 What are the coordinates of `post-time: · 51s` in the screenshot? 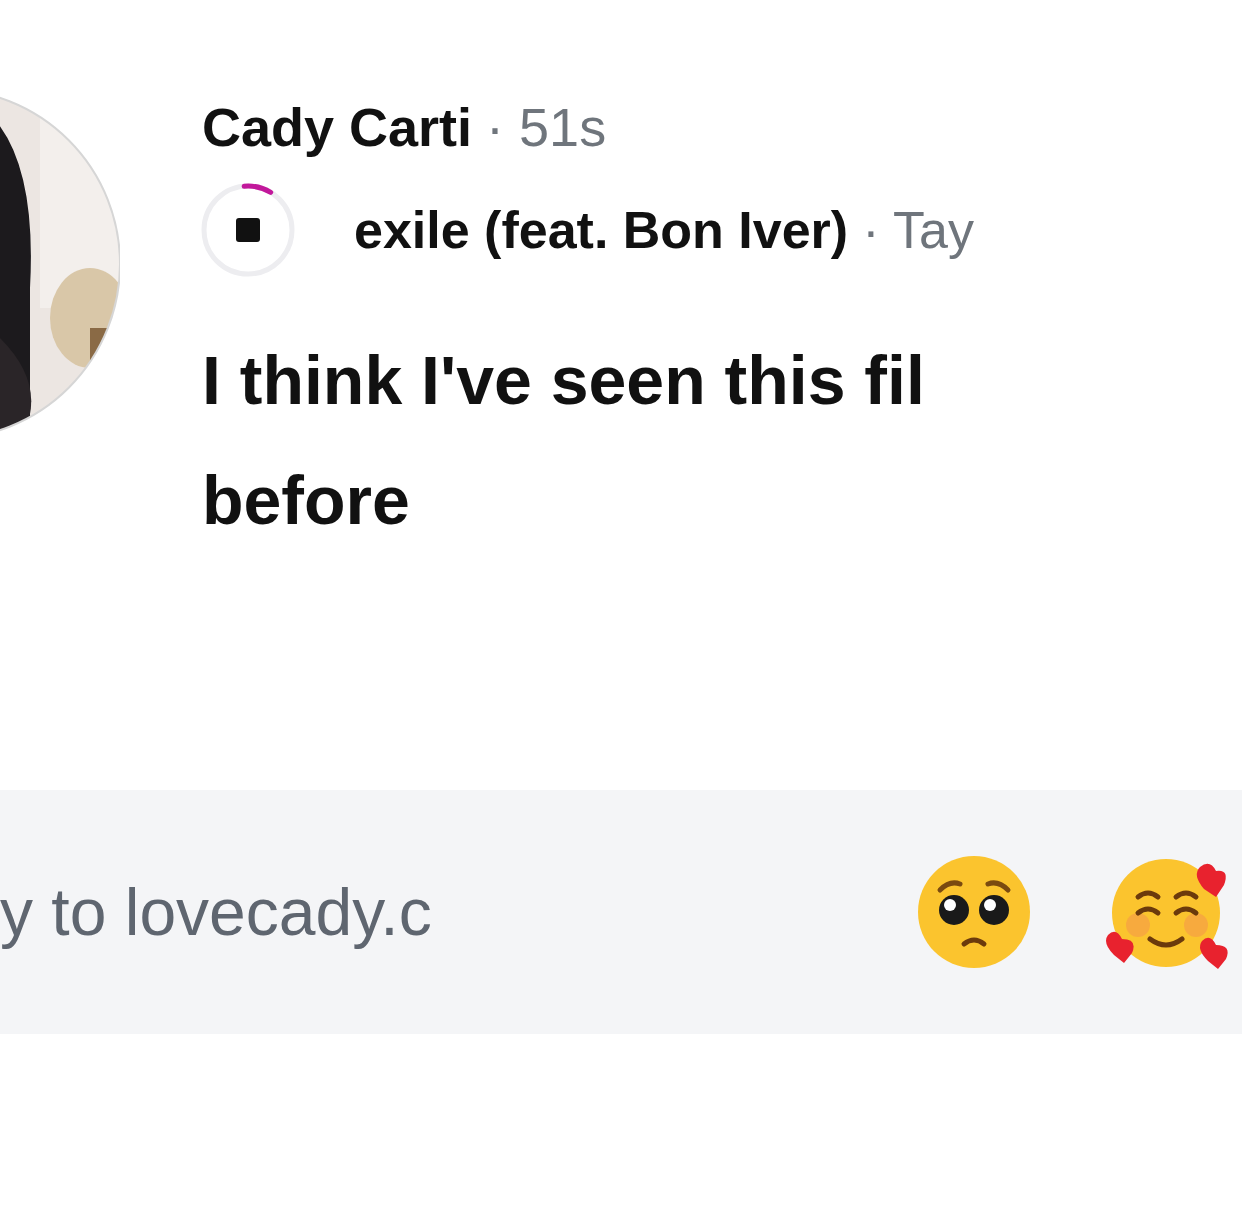 It's located at (546, 127).